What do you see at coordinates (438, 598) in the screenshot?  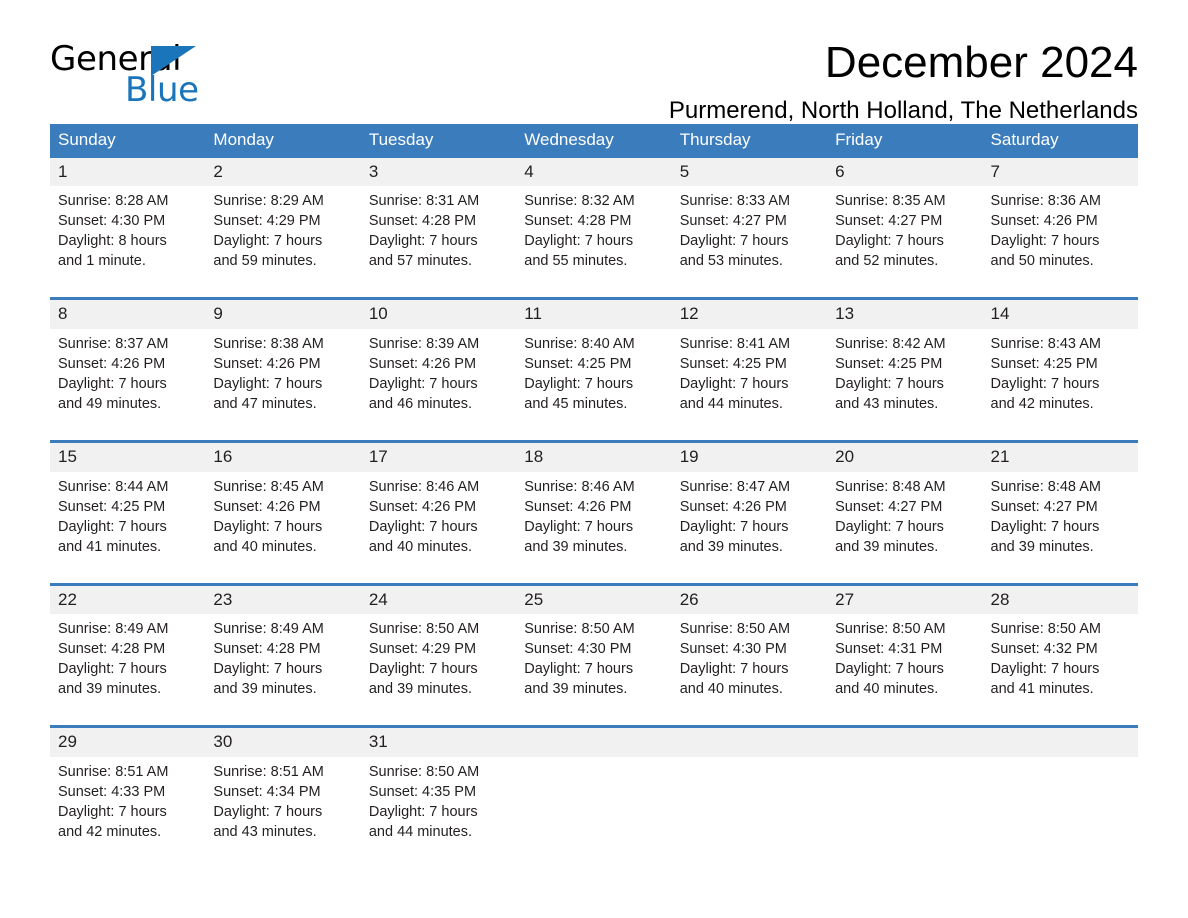 I see `day-number: 24` at bounding box center [438, 598].